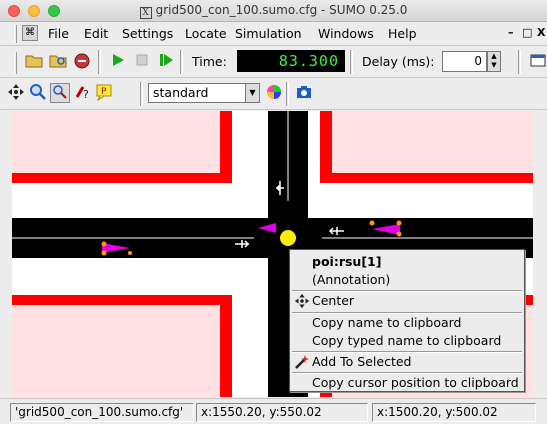  I want to click on color-scheme-select: standard ▼, so click(204, 93).